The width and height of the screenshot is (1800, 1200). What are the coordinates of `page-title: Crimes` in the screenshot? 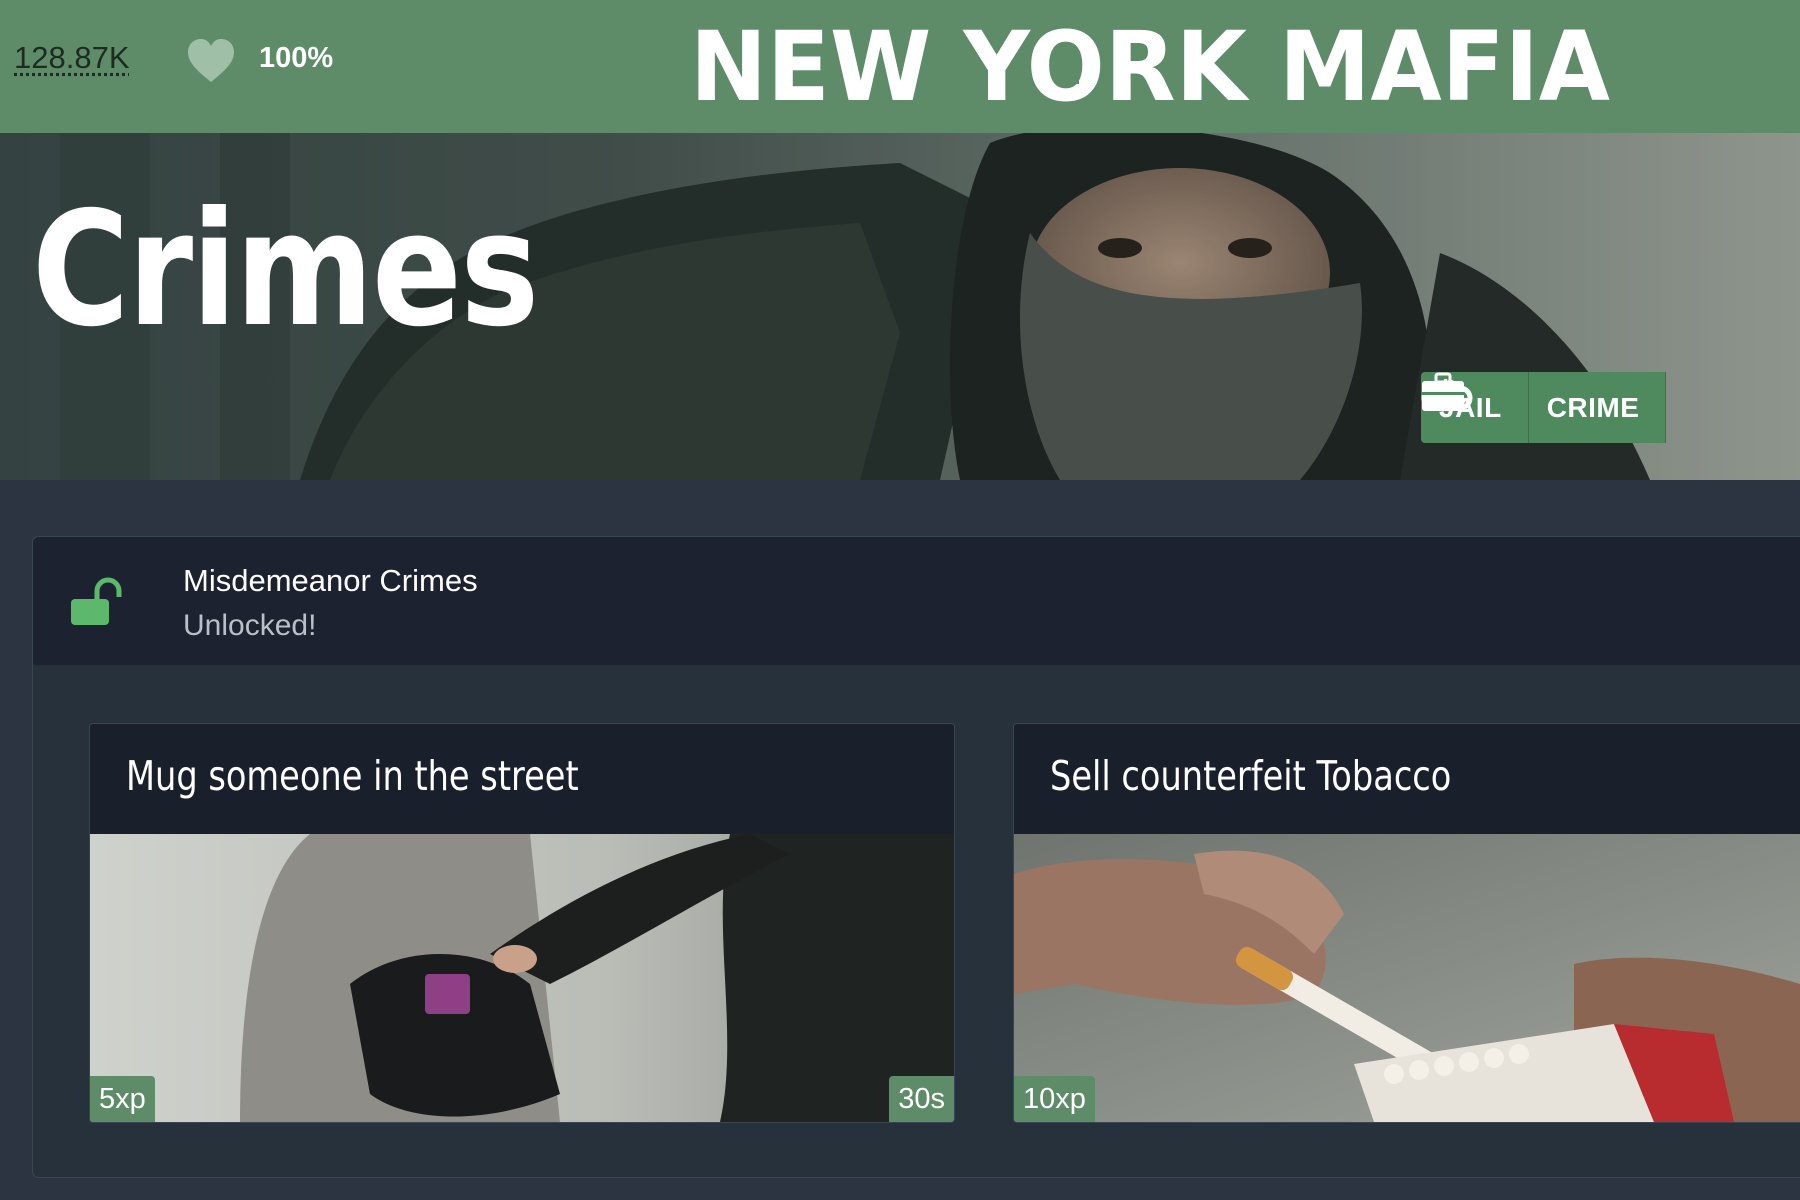 It's located at (285, 270).